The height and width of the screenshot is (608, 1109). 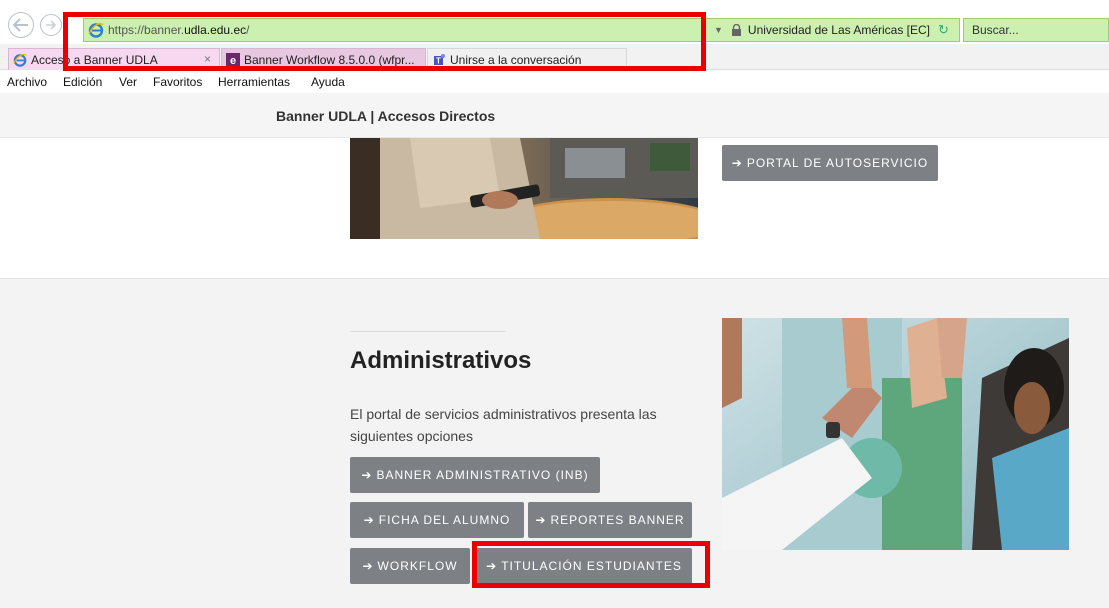 I want to click on section-divider, so click(x=428, y=331).